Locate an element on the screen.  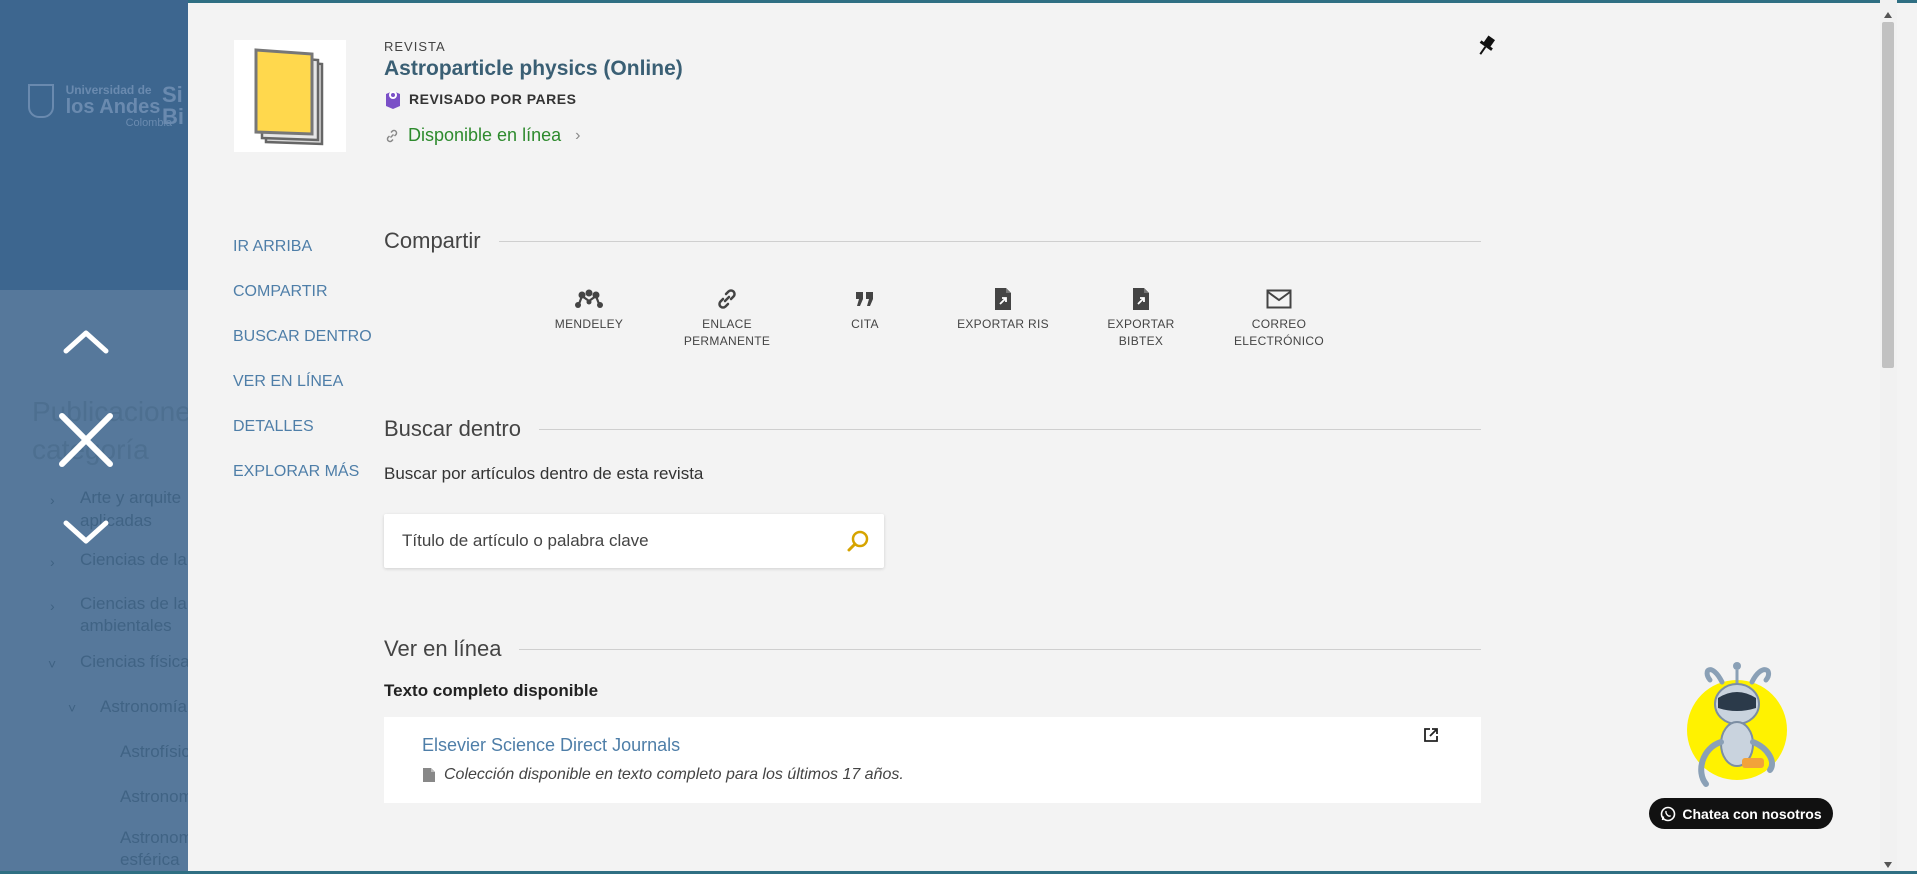
background-item: esférica is located at coordinates (150, 859).